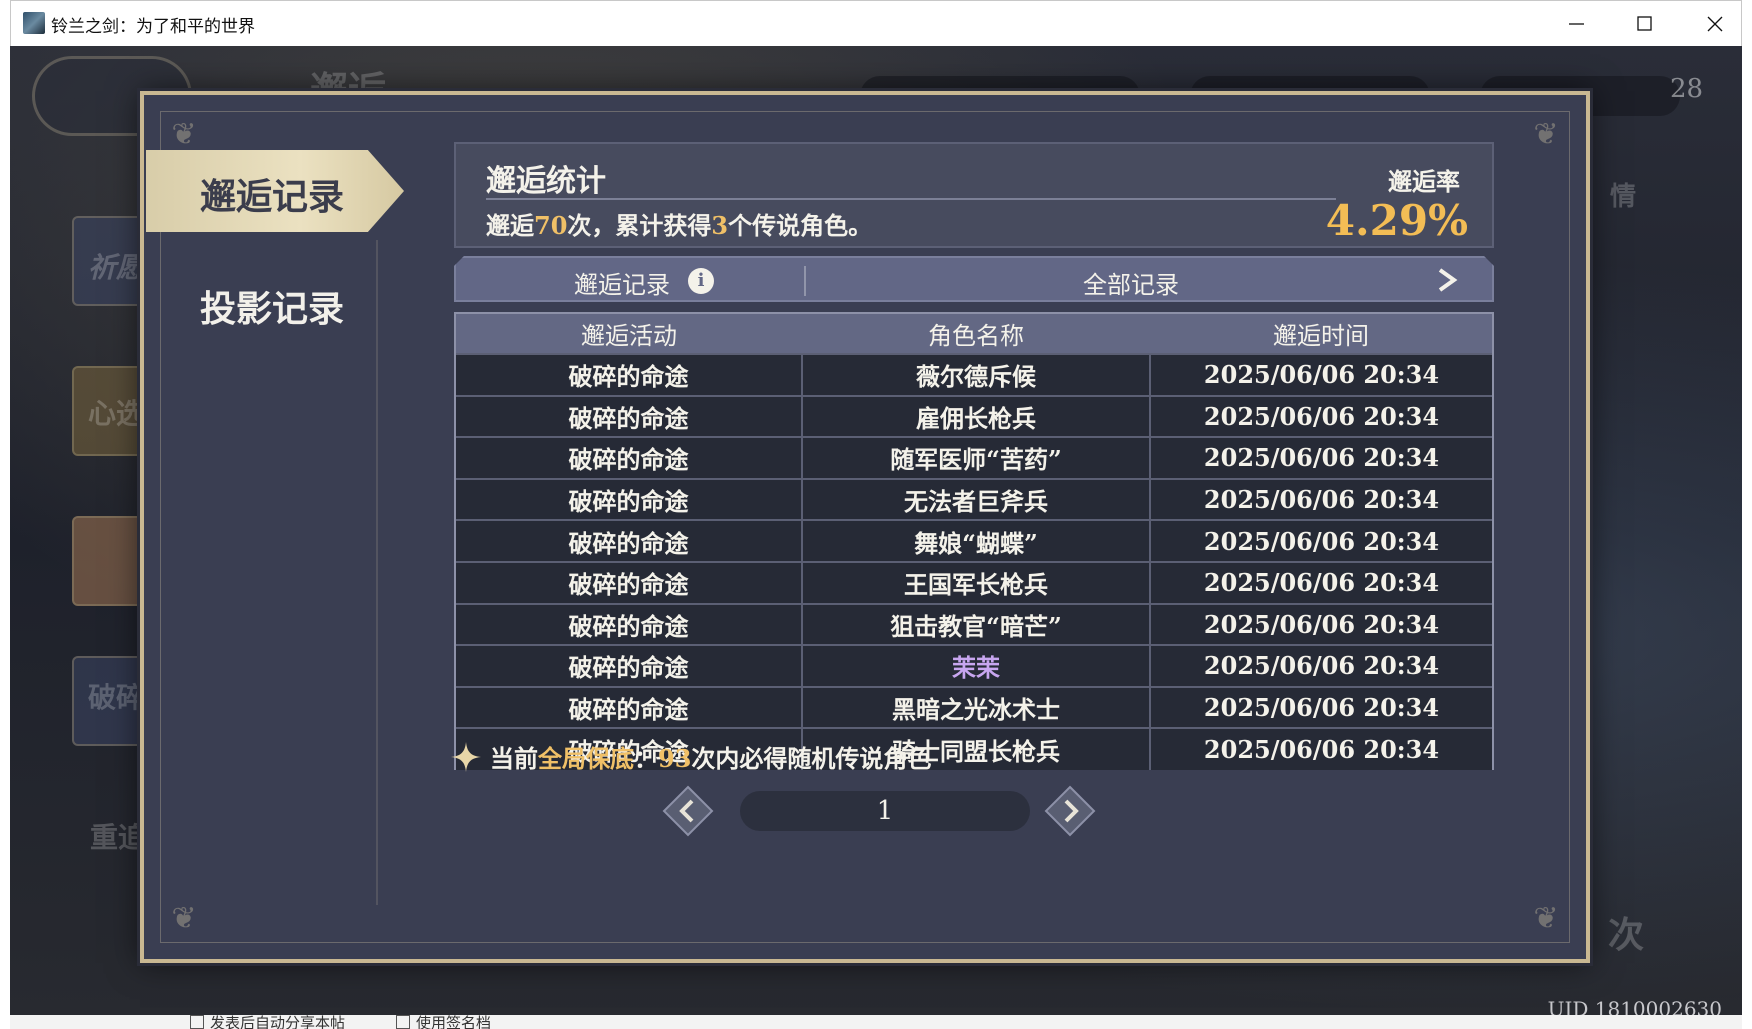 Image resolution: width=1752 pixels, height=1029 pixels. I want to click on rate-label: 邂逅率, so click(1424, 181).